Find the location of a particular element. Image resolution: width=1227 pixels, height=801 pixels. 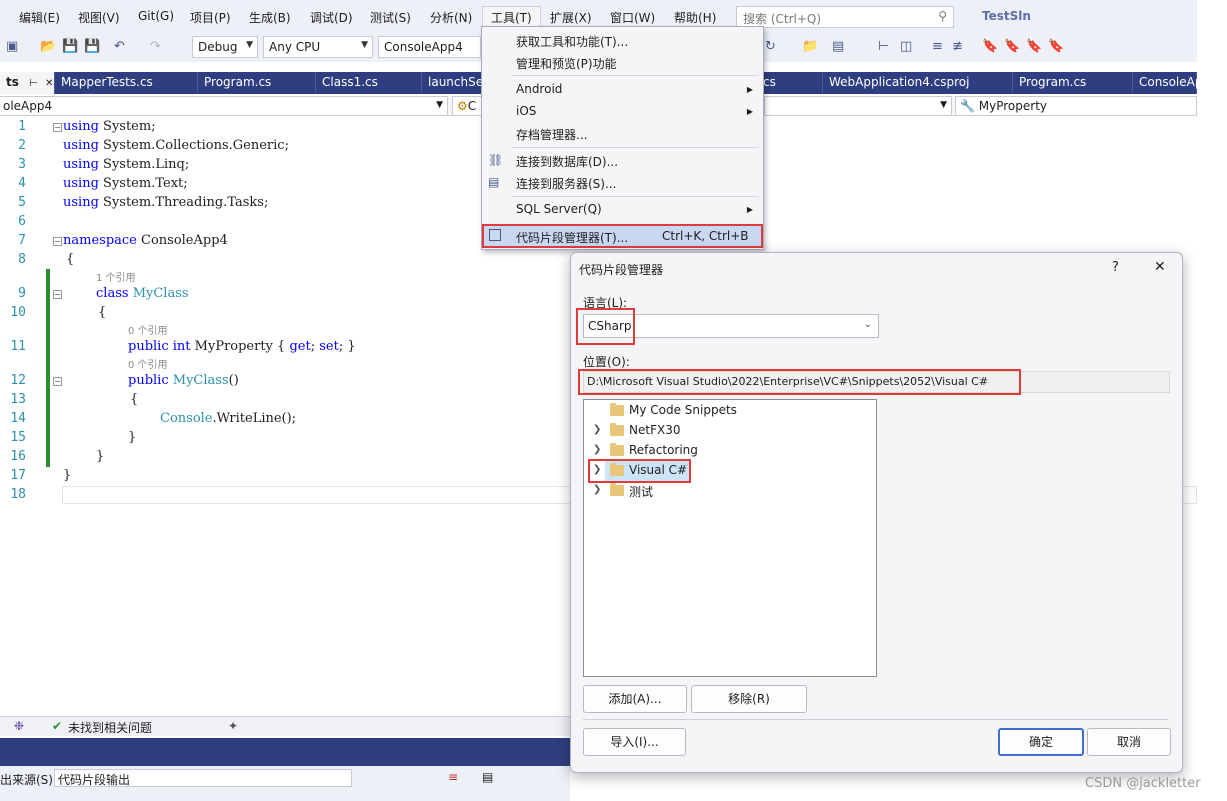

folder-icon: 📁 is located at coordinates (810, 46).